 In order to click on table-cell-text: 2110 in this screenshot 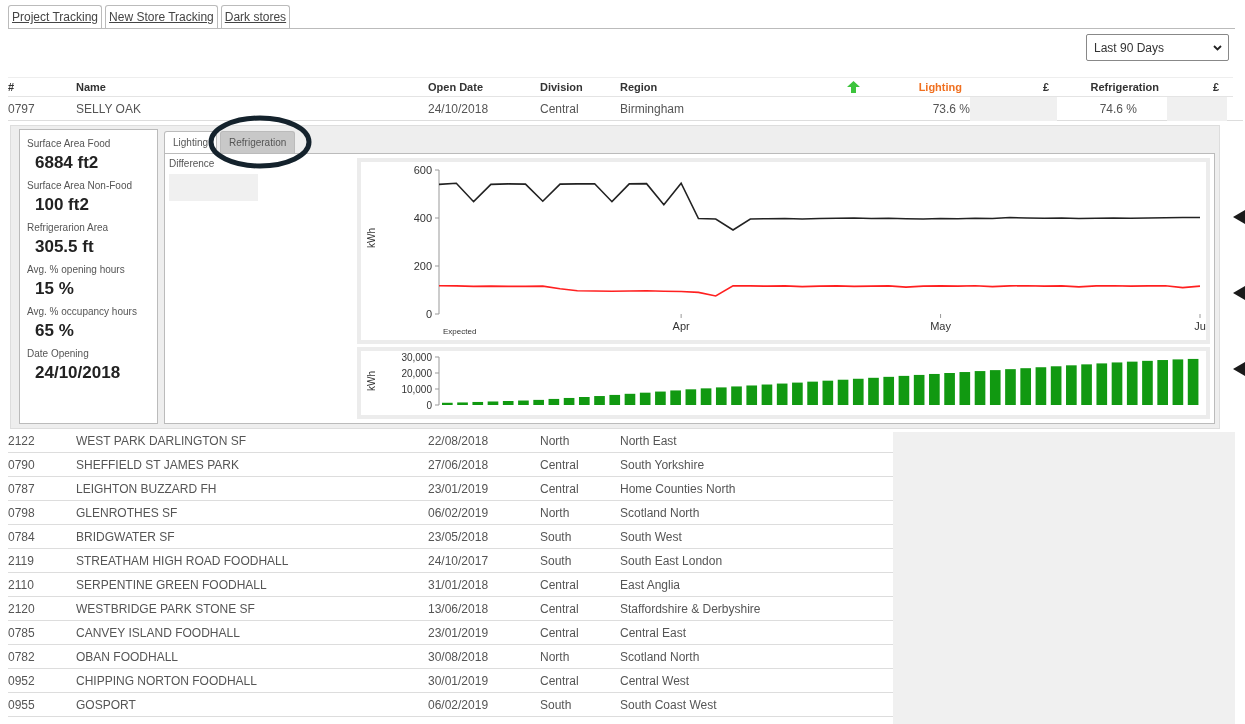, I will do `click(21, 584)`.